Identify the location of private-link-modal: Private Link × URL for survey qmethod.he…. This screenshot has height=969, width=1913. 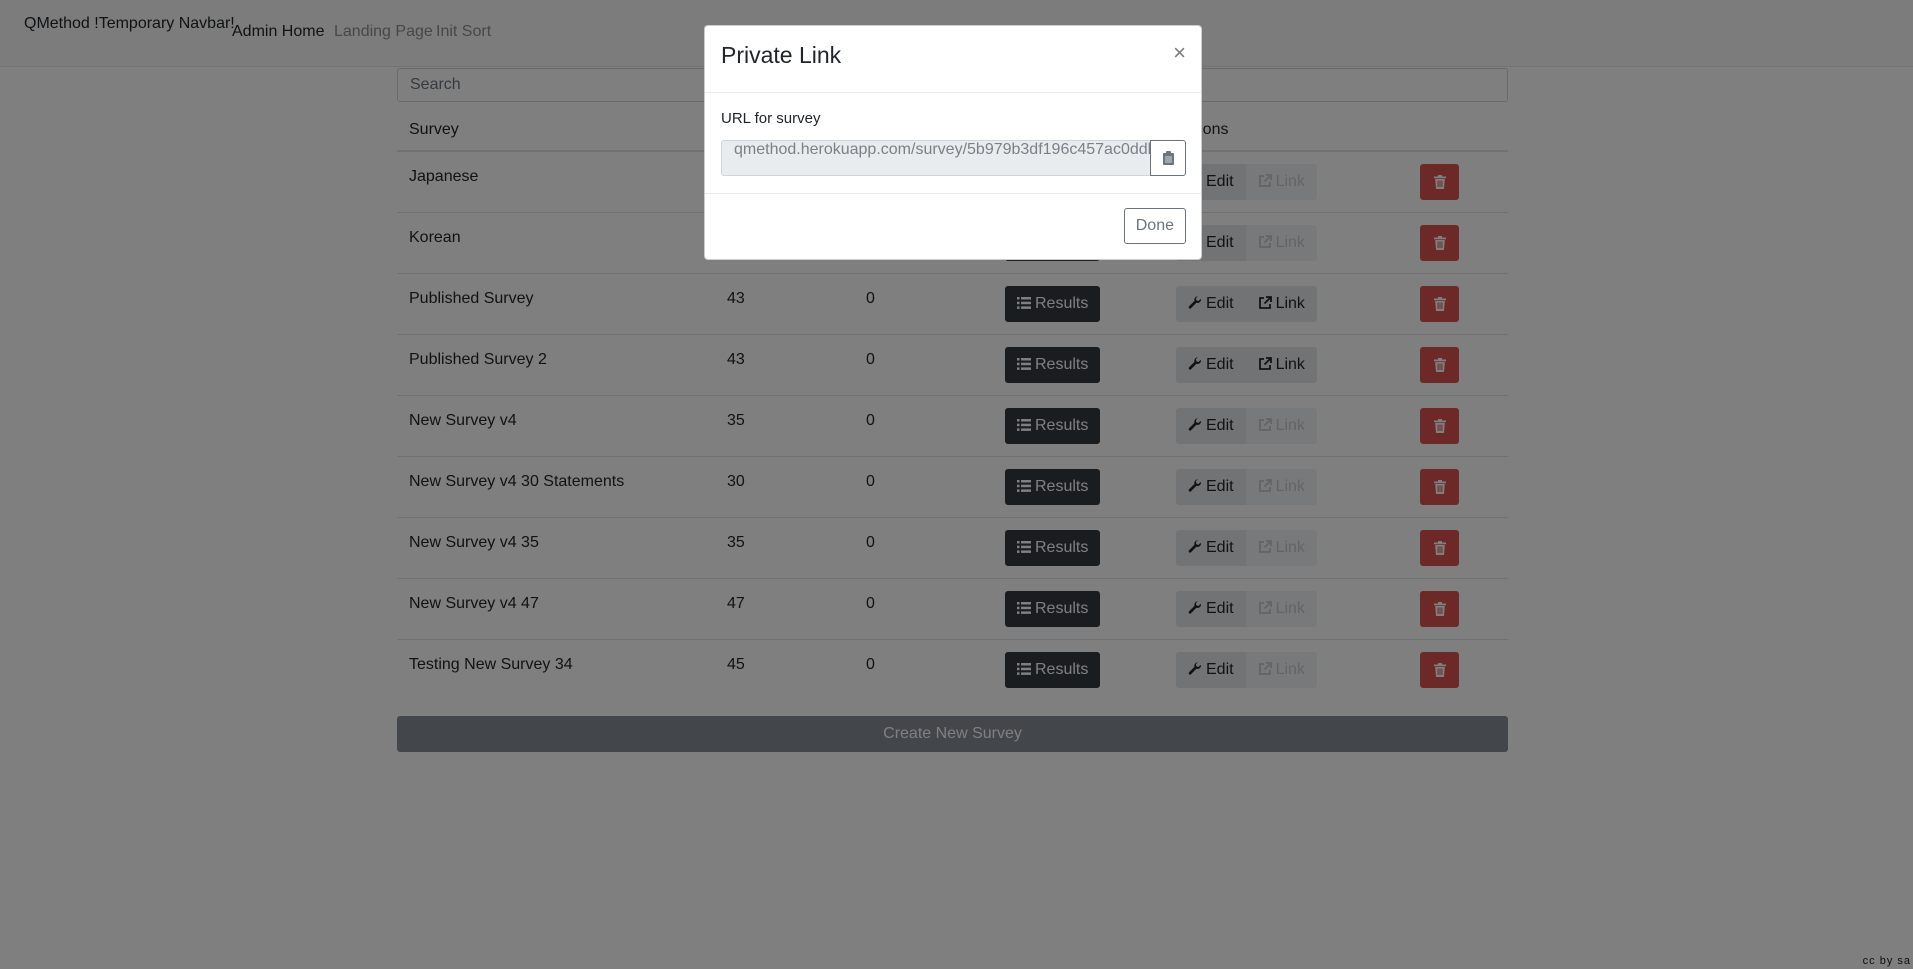
(953, 142).